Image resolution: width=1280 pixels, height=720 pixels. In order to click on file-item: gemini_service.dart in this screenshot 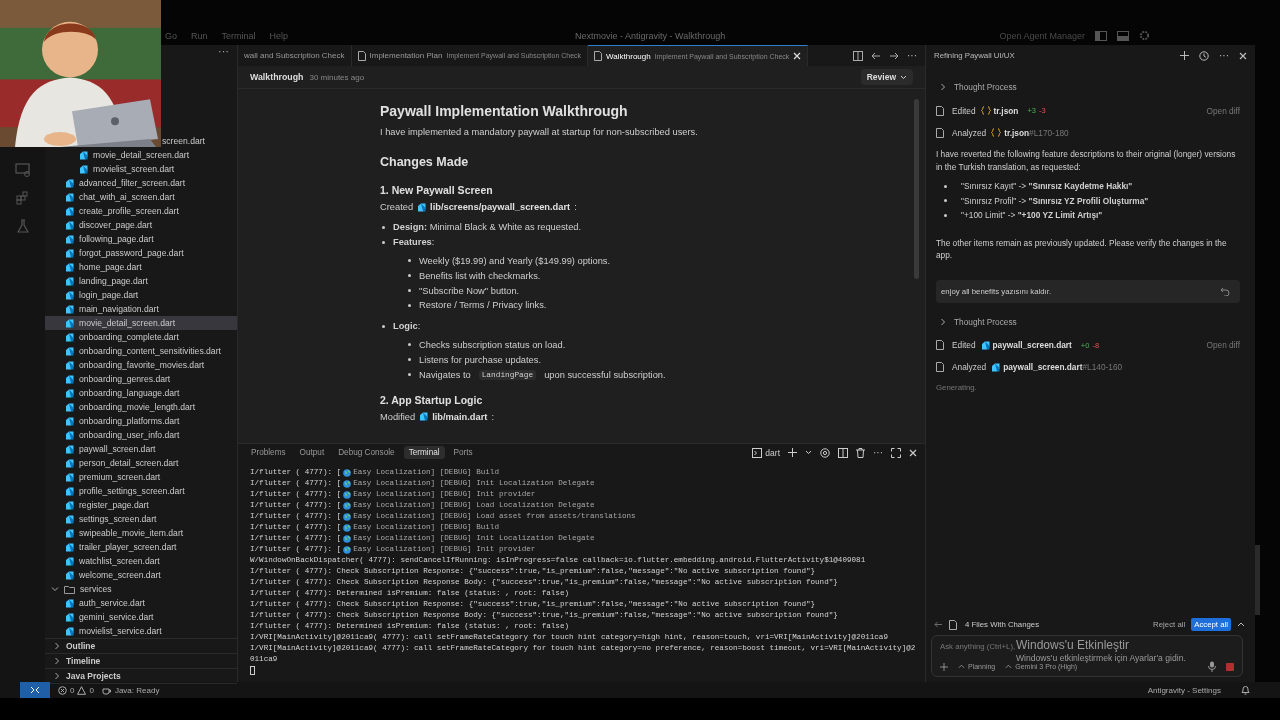, I will do `click(141, 617)`.